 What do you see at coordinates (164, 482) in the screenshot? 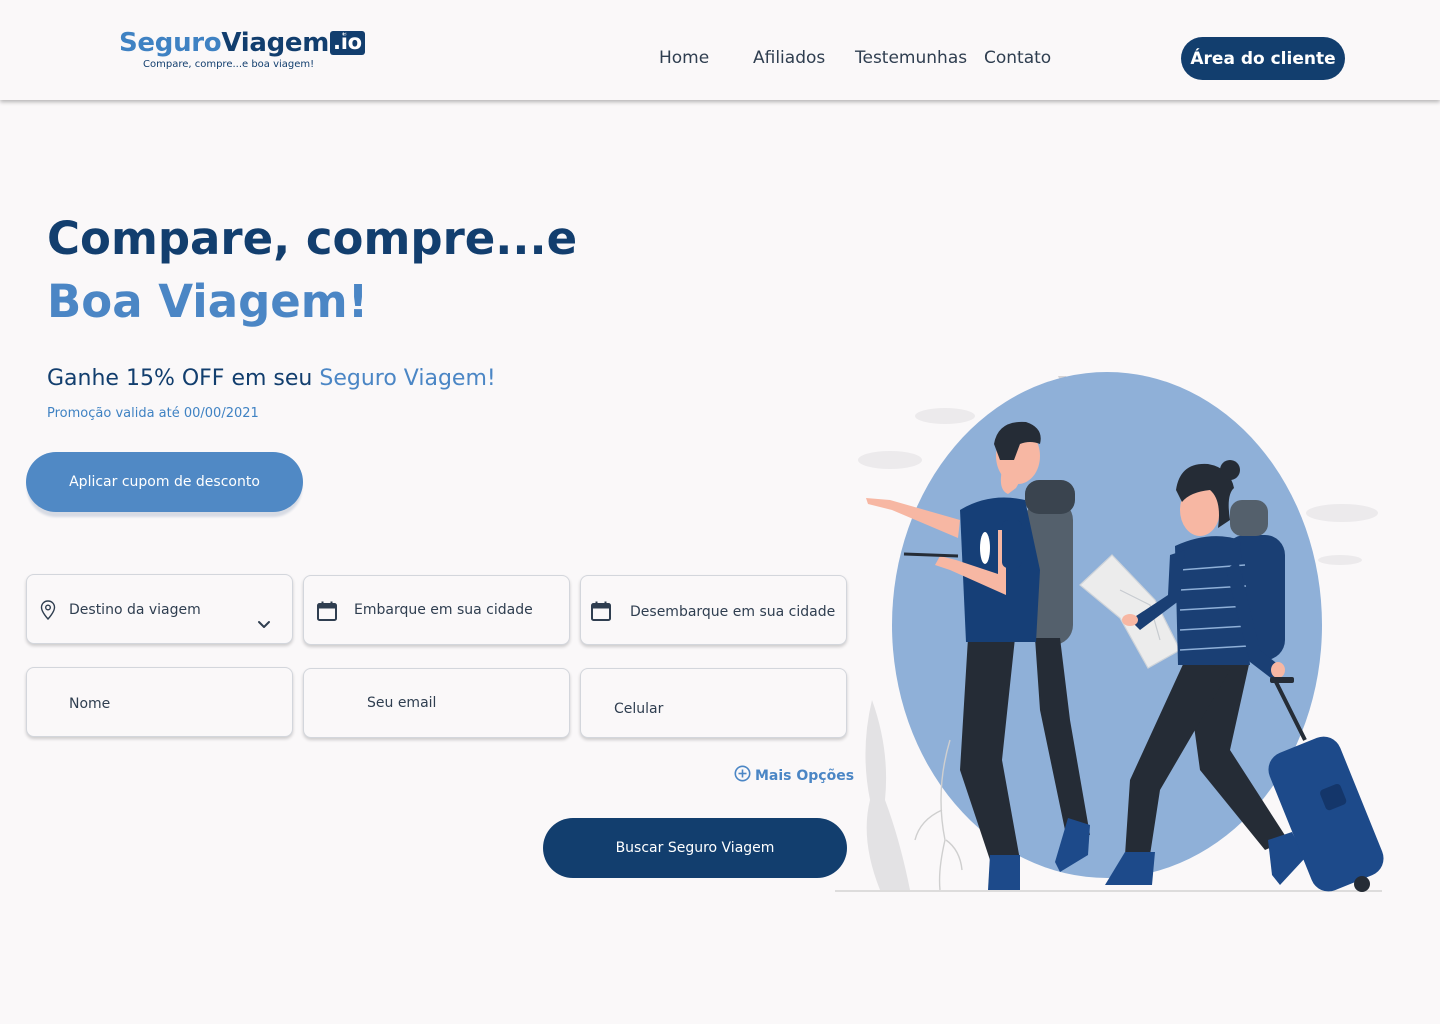
I see `apply-coupon-button: Aplicar cupom de desconto` at bounding box center [164, 482].